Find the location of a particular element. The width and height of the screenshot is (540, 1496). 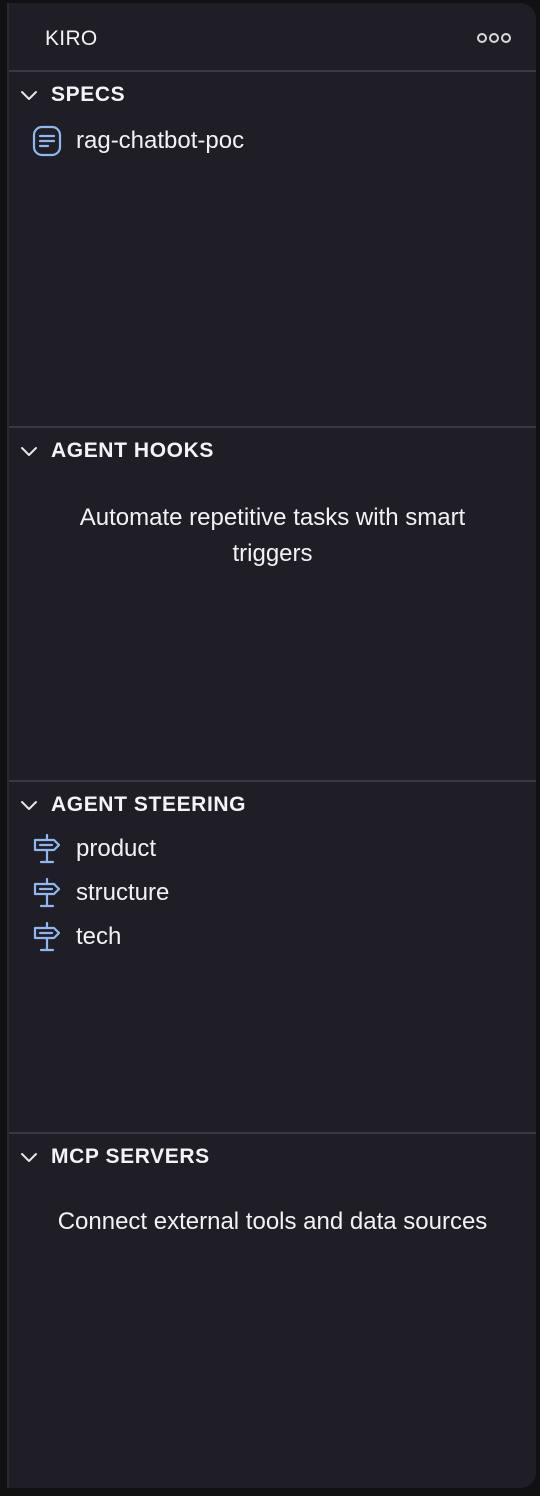

spec-item-label: rag-chatbot-poc is located at coordinates (160, 140).